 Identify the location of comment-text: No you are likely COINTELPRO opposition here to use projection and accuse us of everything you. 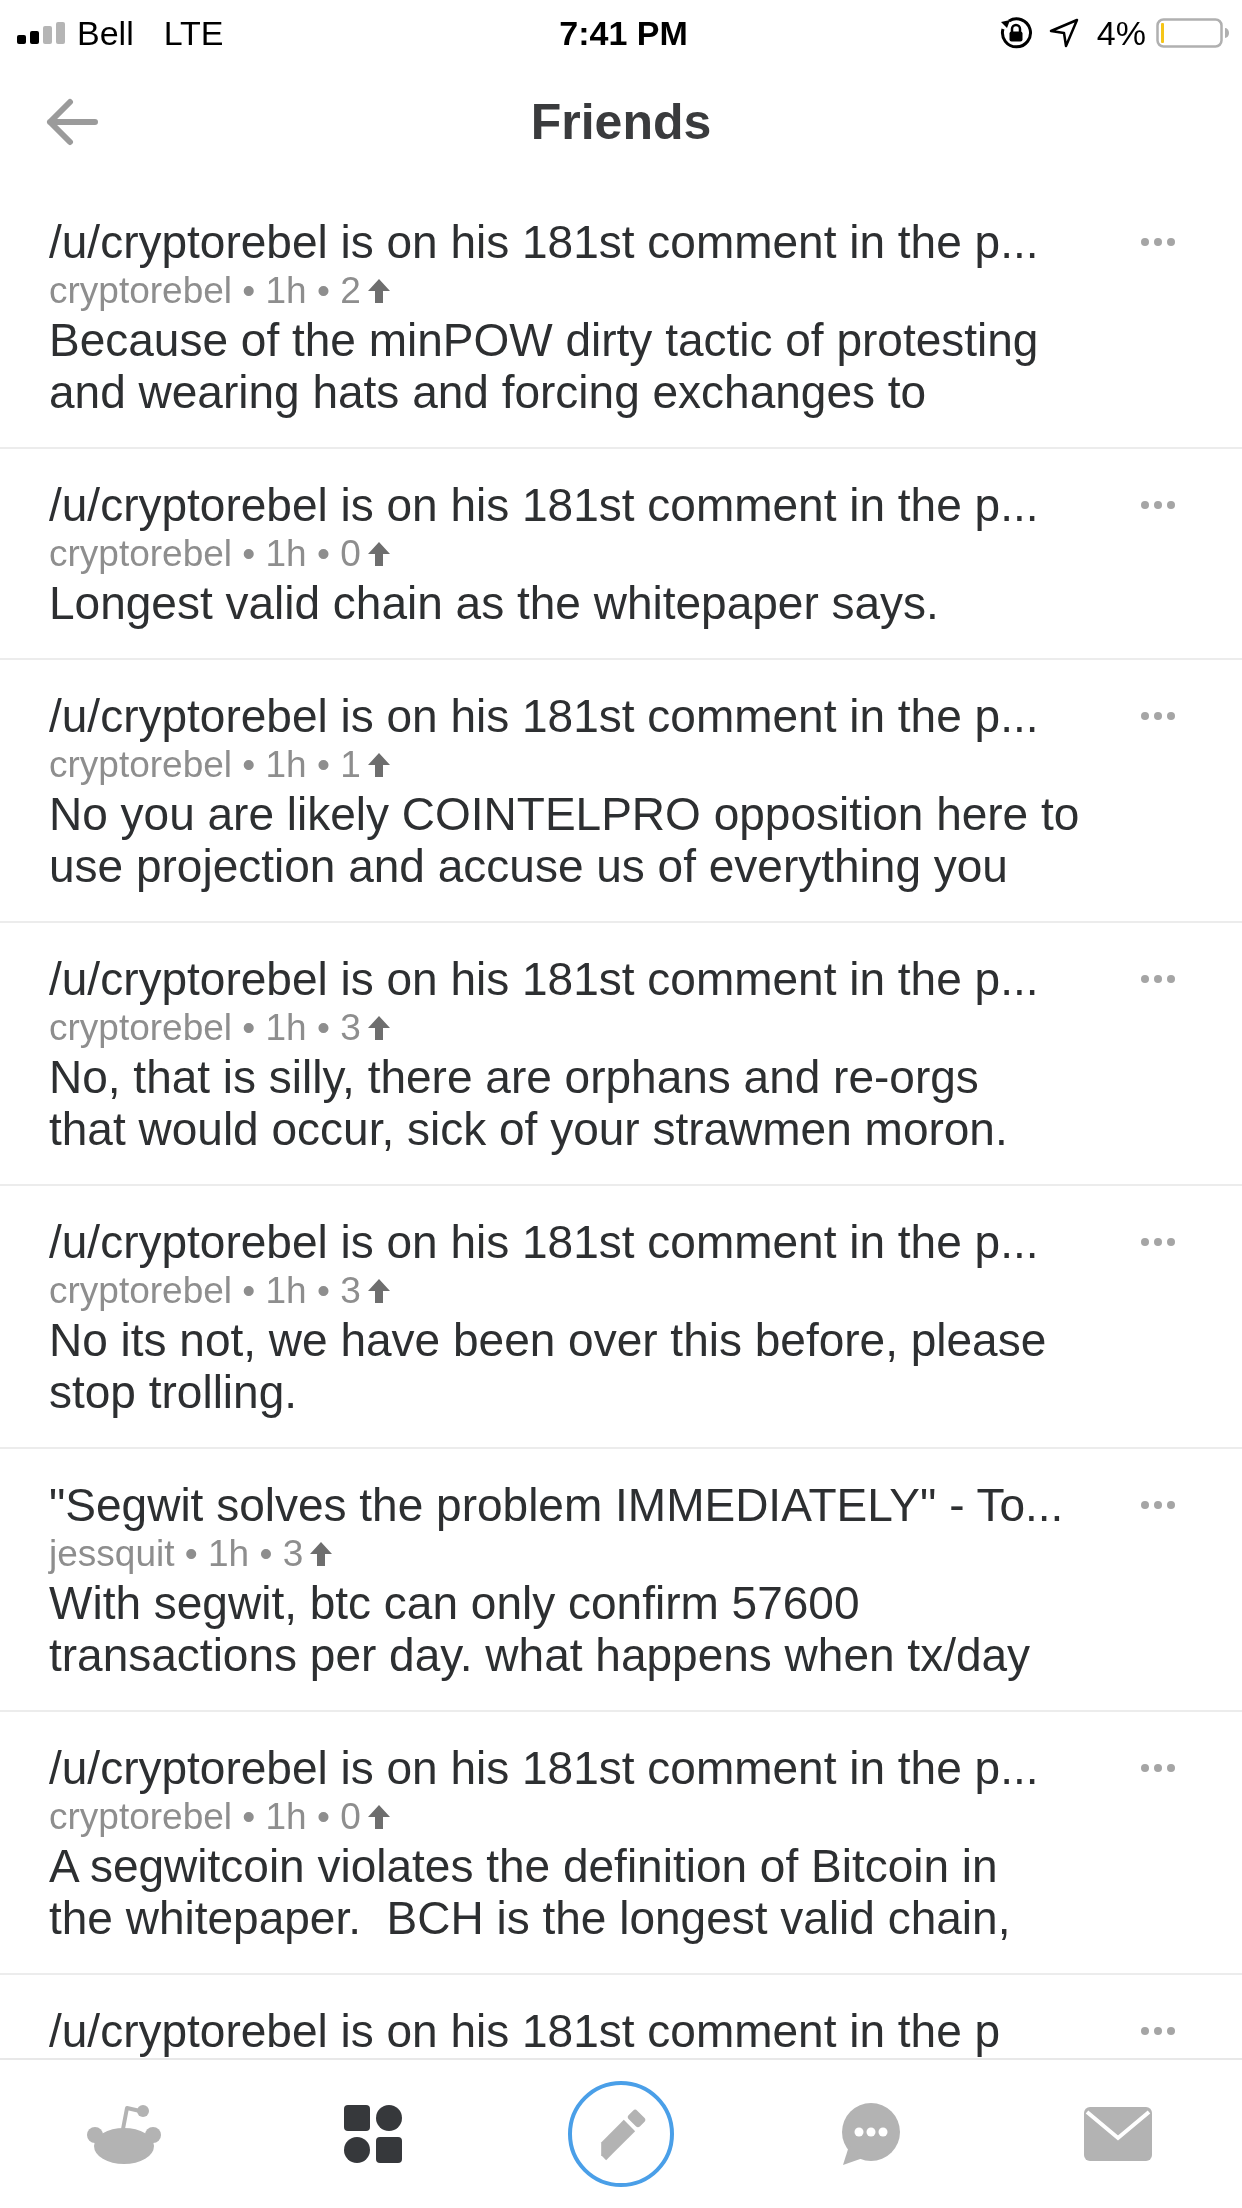
(565, 840).